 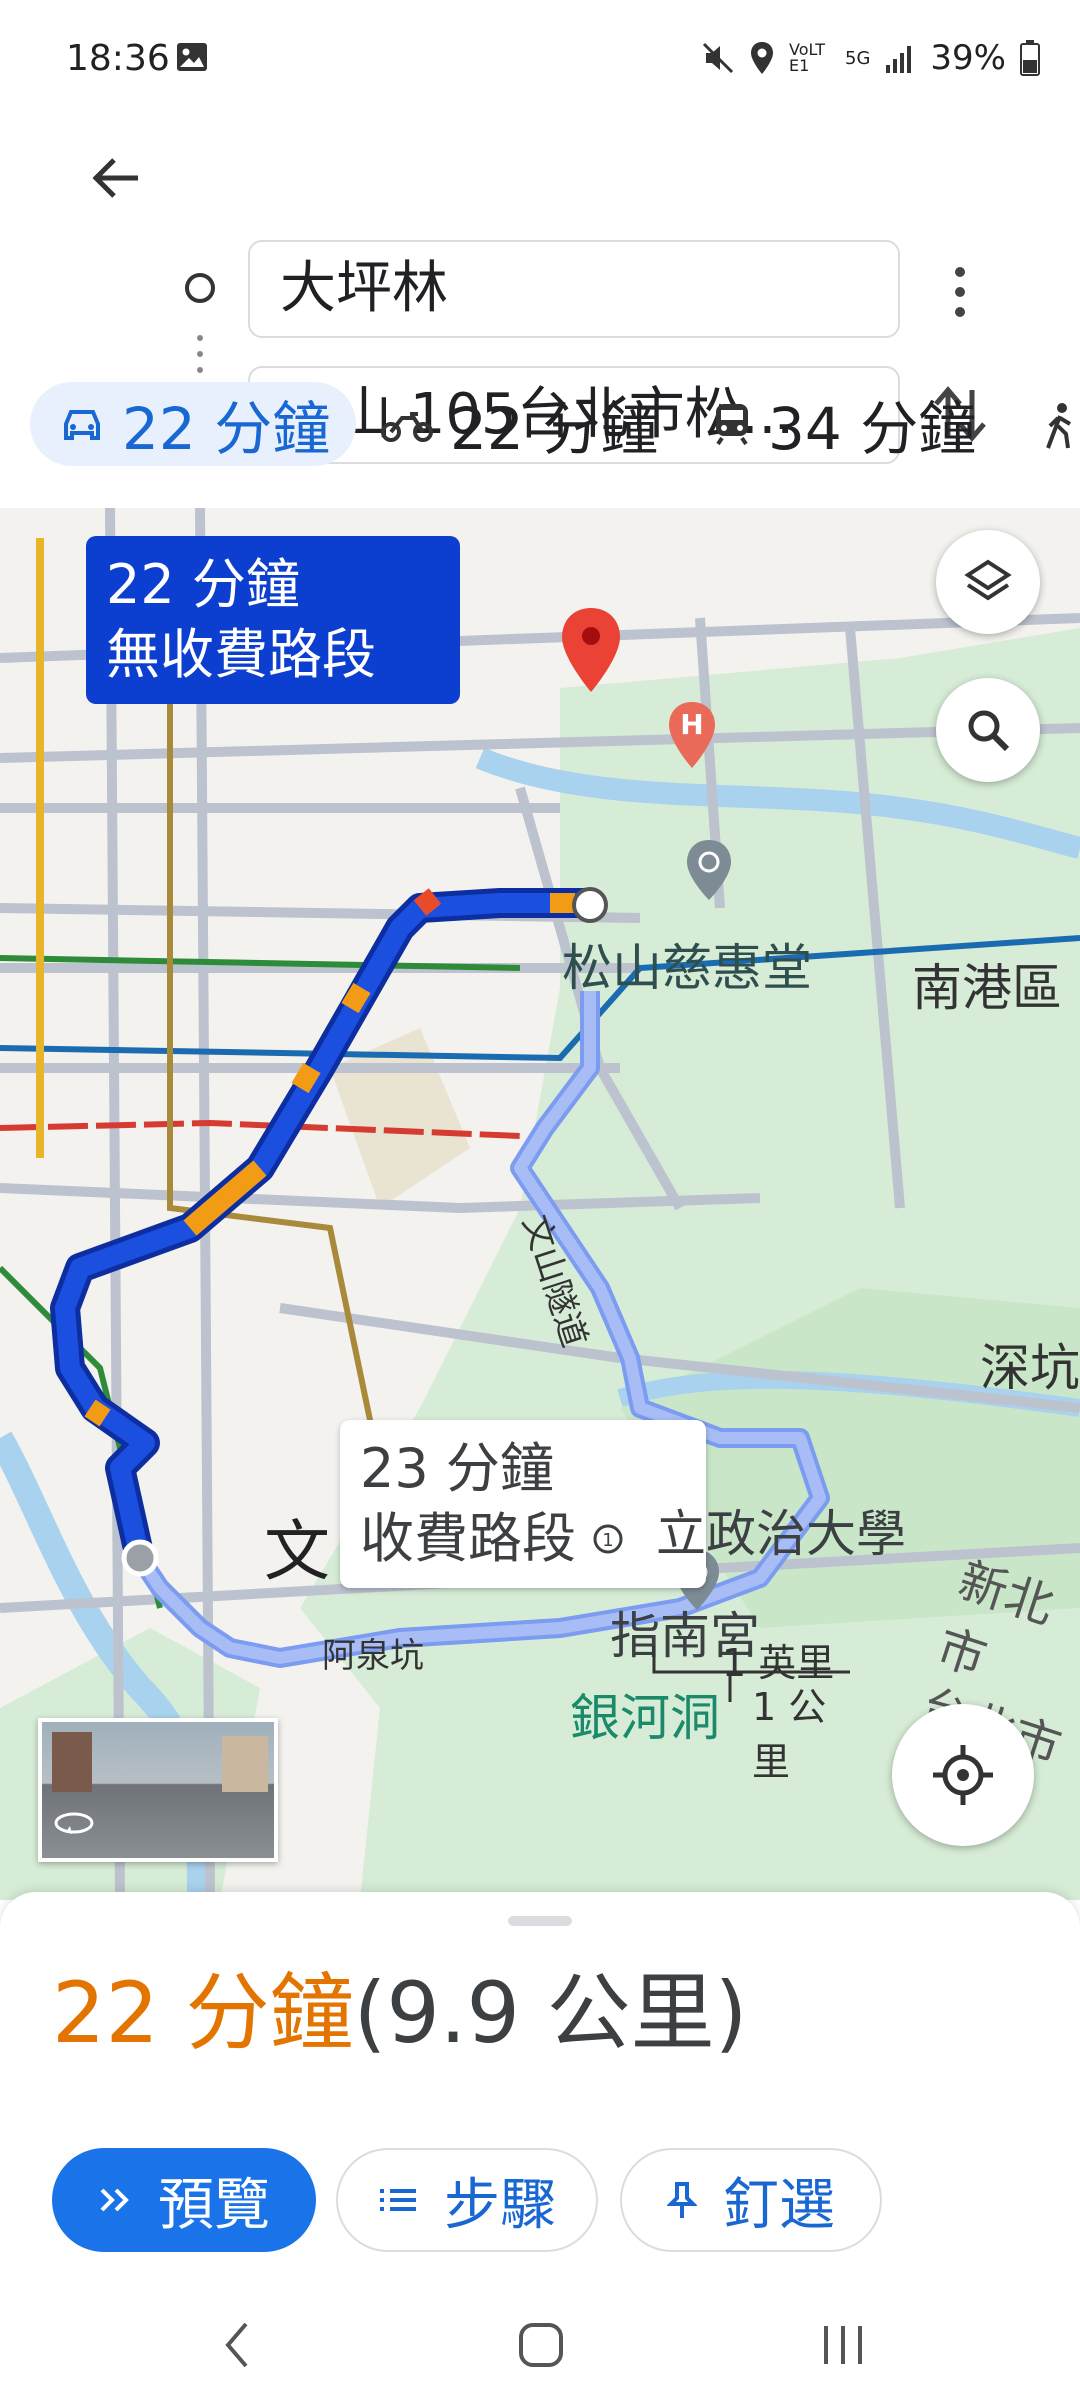 I want to click on layers-button, so click(x=988, y=582).